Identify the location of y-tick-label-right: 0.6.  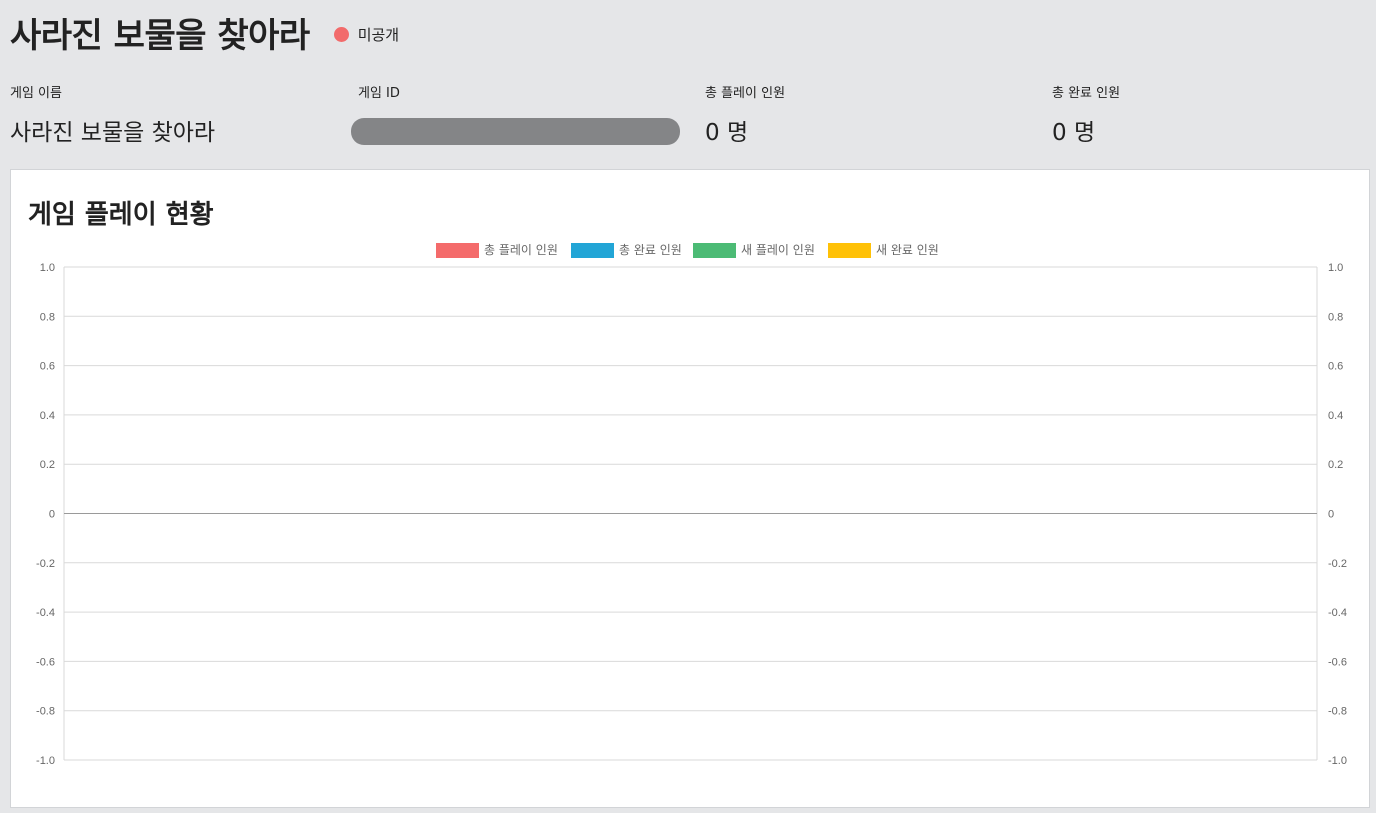
(1335, 367).